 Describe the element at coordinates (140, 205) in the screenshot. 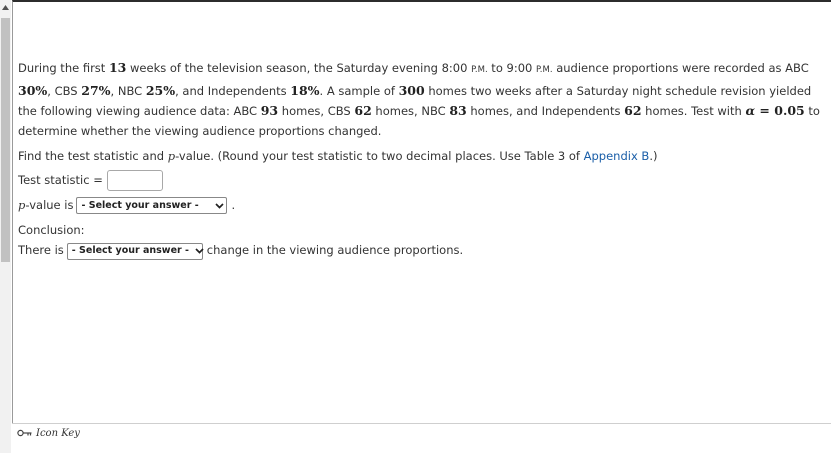

I see `p-value-select-value: - Select your answer -` at that location.